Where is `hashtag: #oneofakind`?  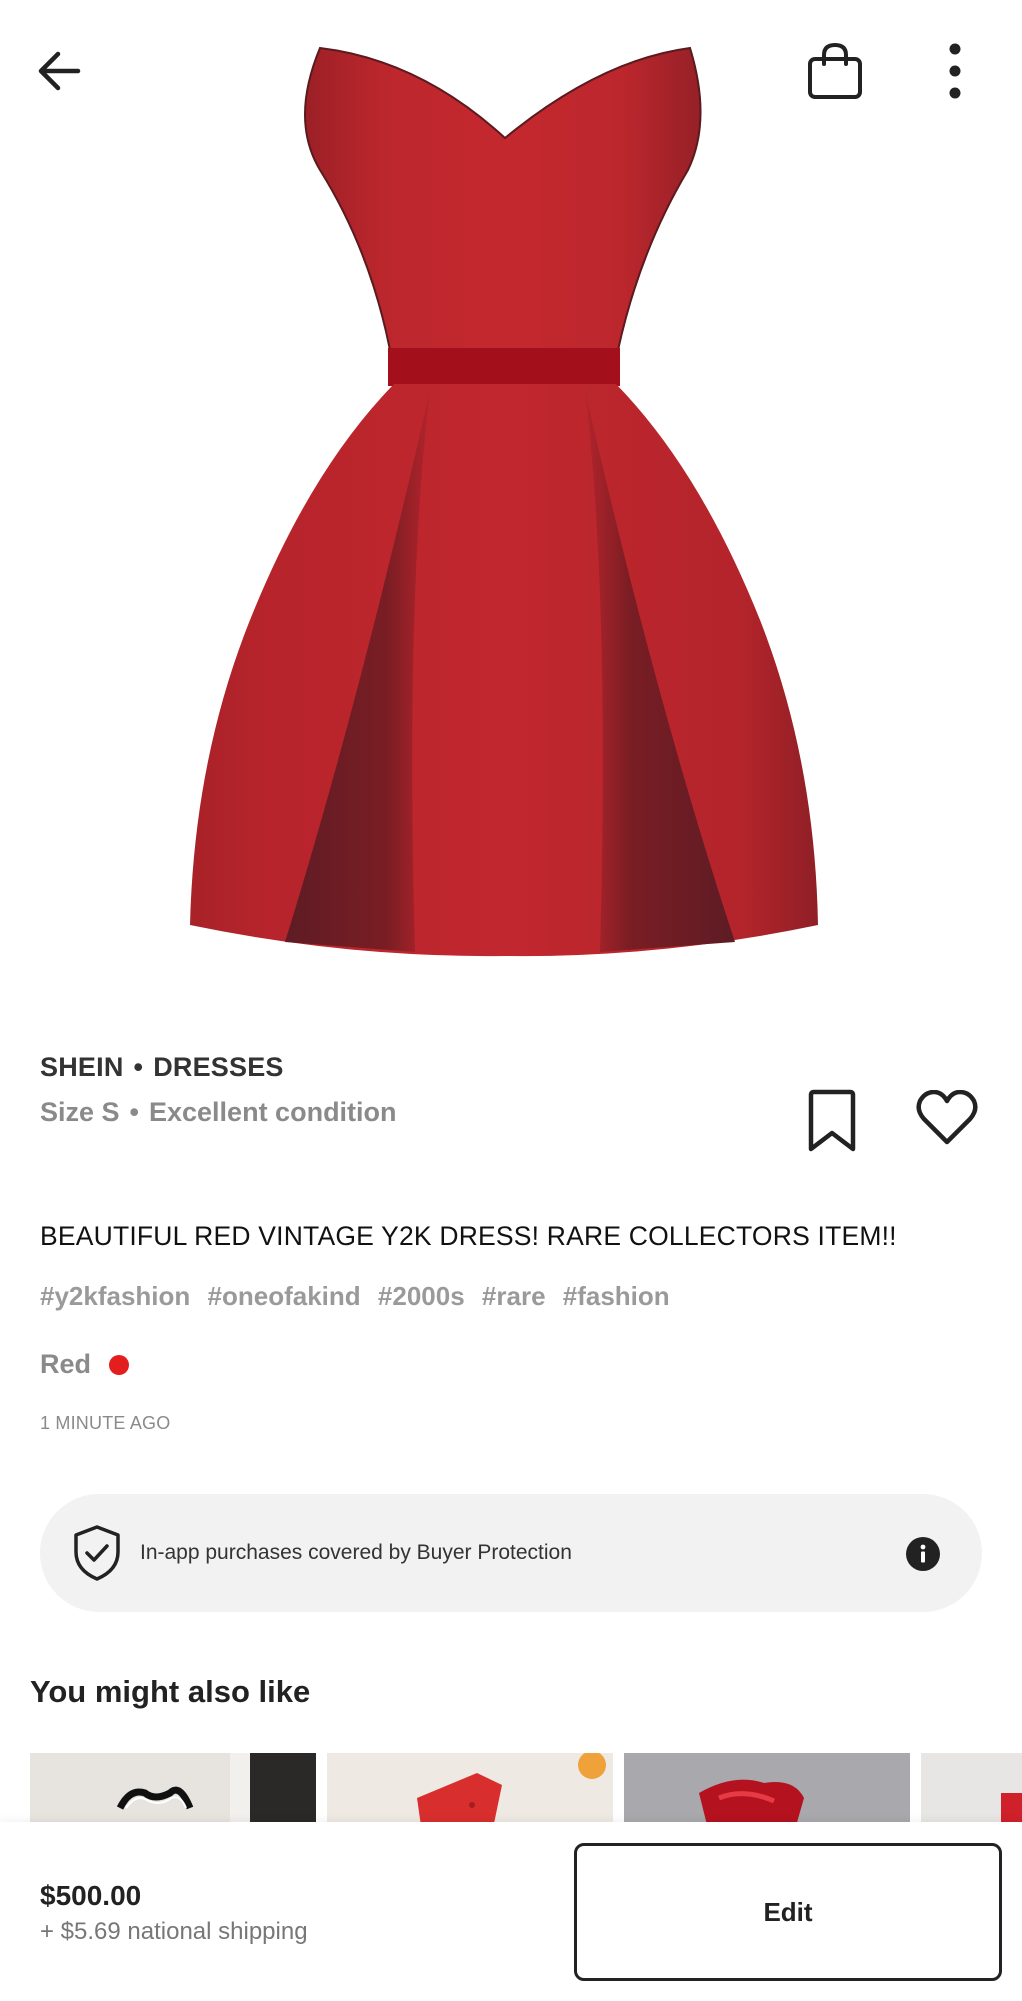
hashtag: #oneofakind is located at coordinates (284, 1296).